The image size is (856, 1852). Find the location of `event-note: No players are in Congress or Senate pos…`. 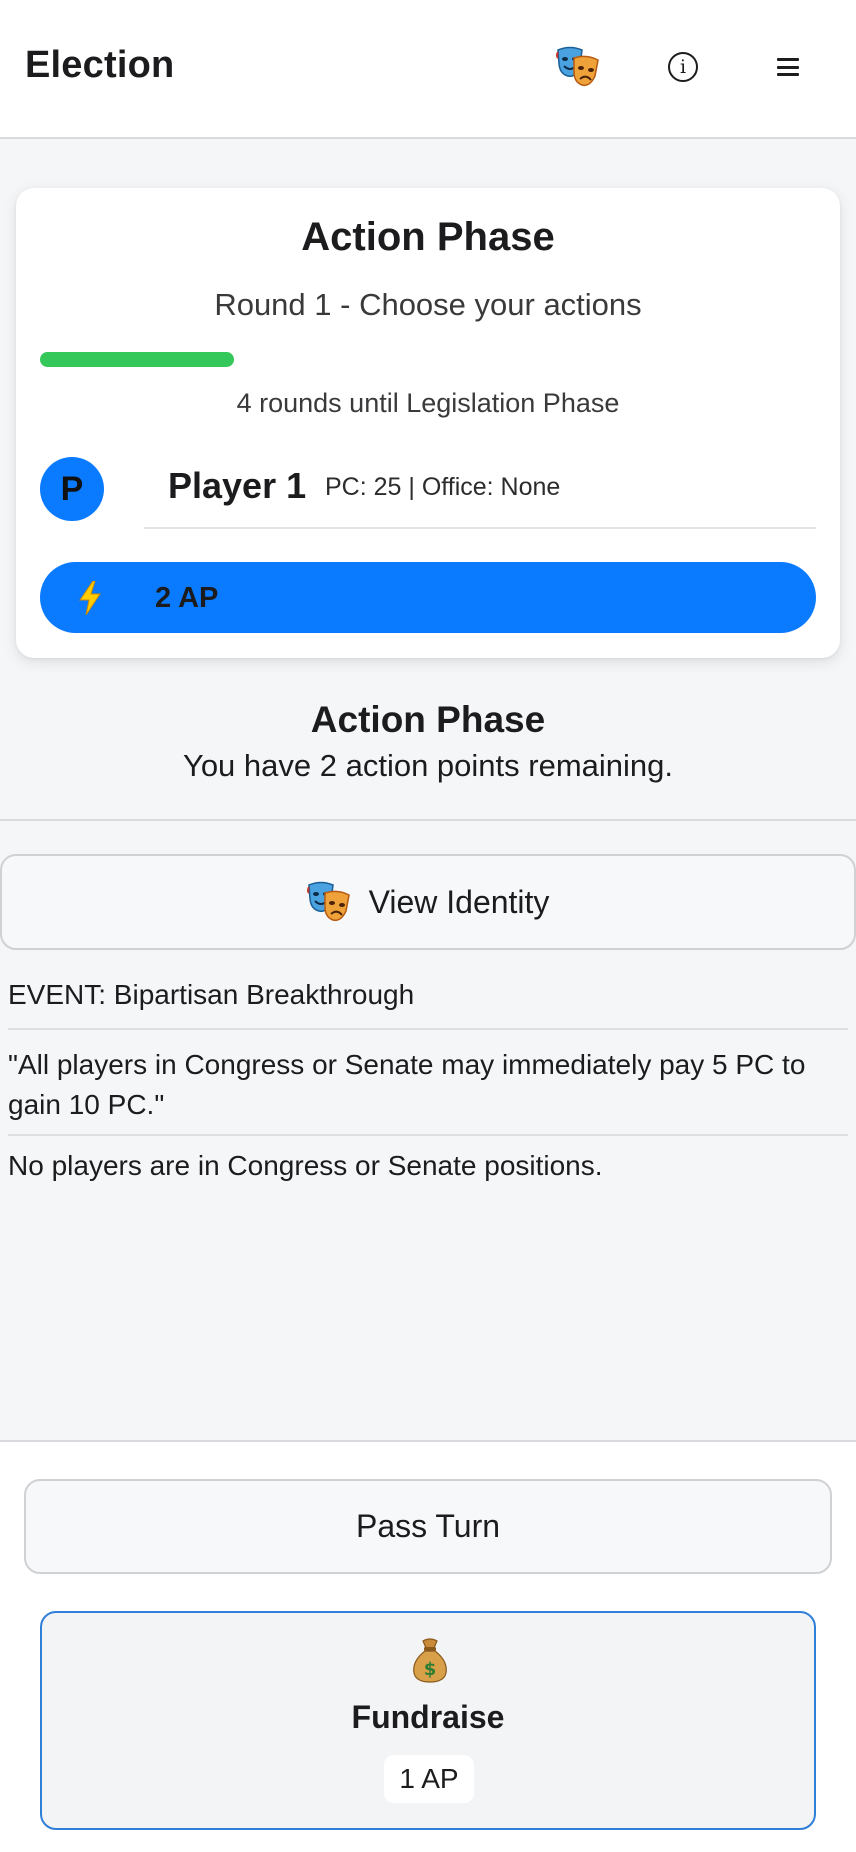

event-note: No players are in Congress or Senate pos… is located at coordinates (305, 1165).